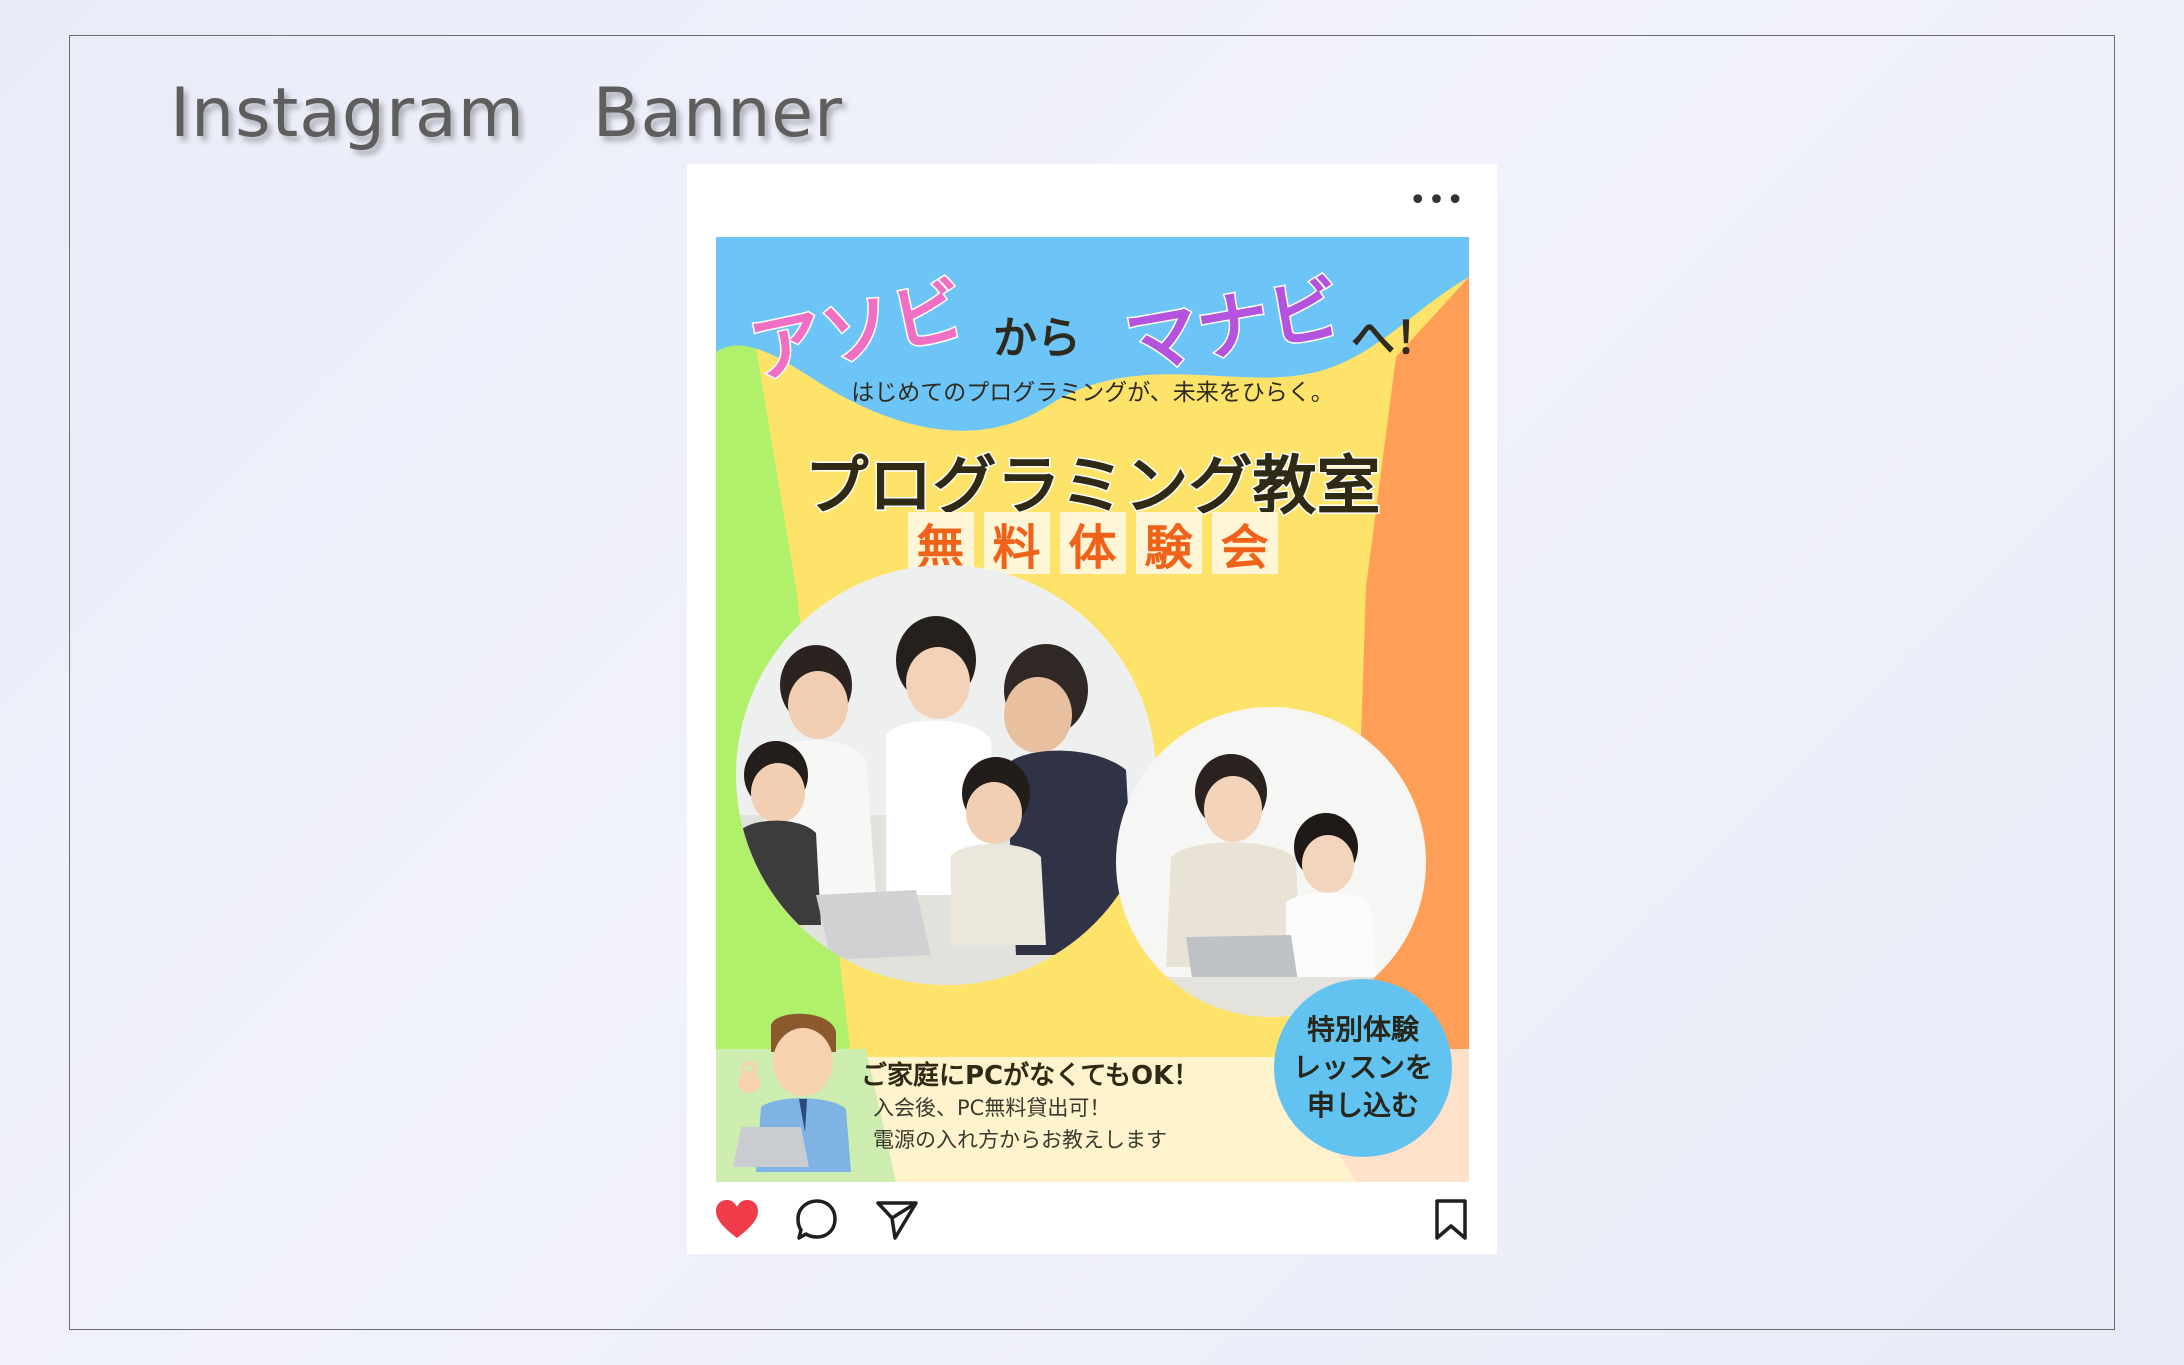  What do you see at coordinates (1016, 544) in the screenshot?
I see `subtitle-char: 料` at bounding box center [1016, 544].